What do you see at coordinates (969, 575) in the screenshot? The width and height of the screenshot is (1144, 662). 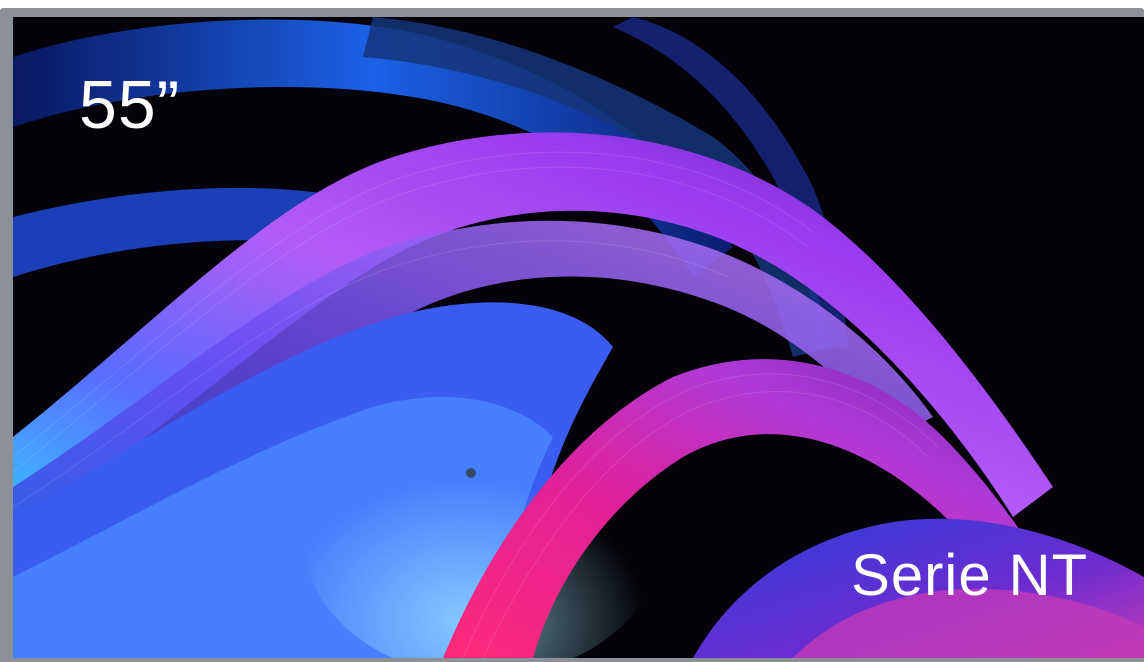 I see `series-label: Serie NT` at bounding box center [969, 575].